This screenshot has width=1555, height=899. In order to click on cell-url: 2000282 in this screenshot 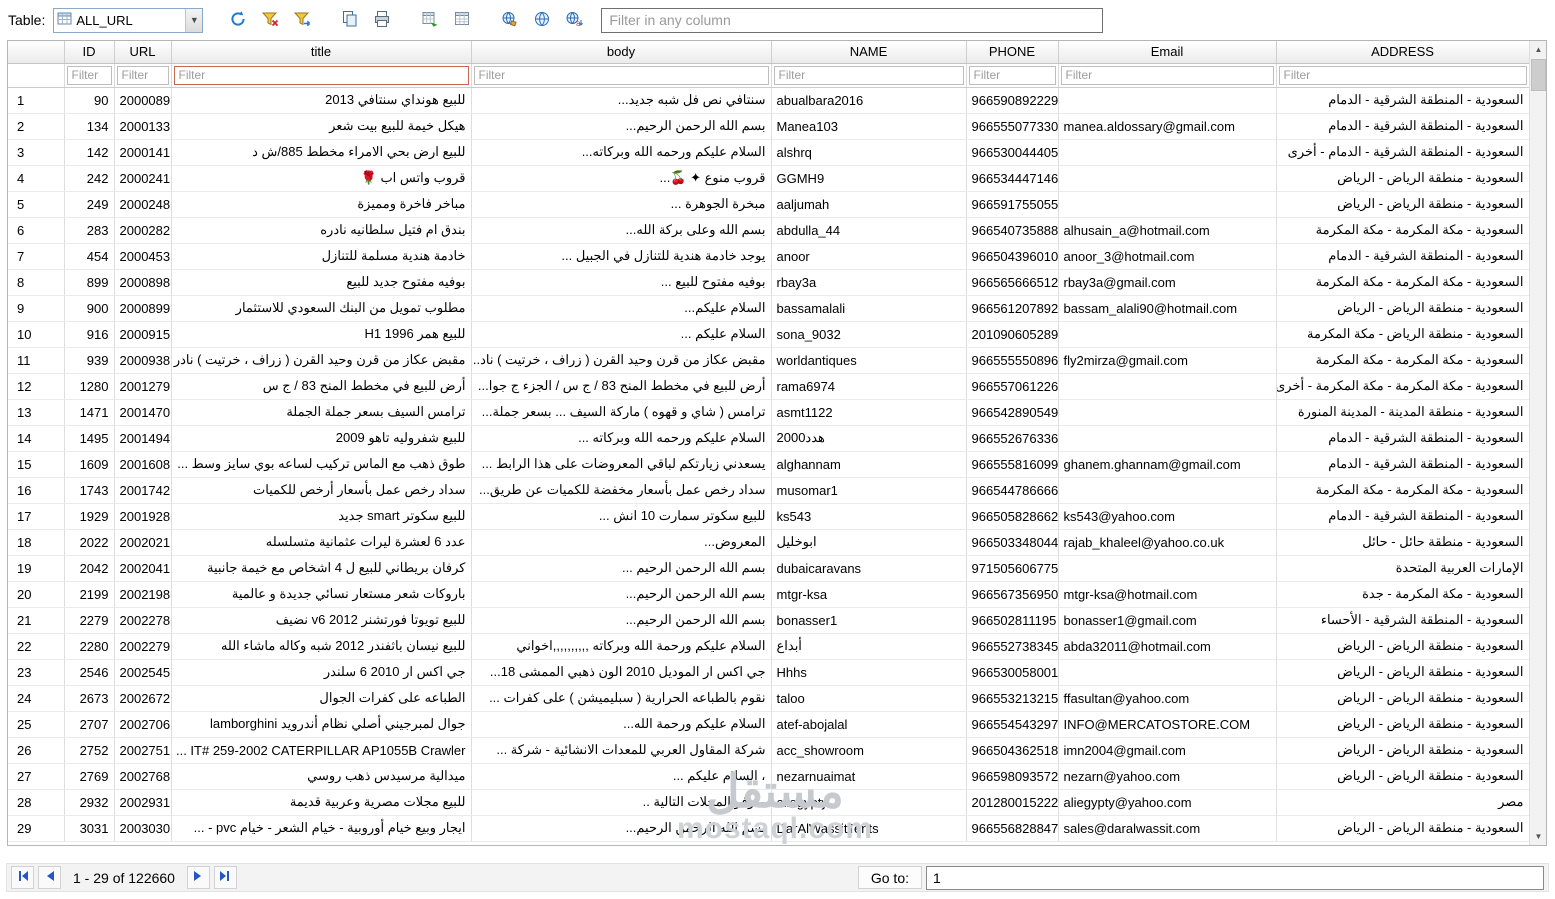, I will do `click(143, 230)`.